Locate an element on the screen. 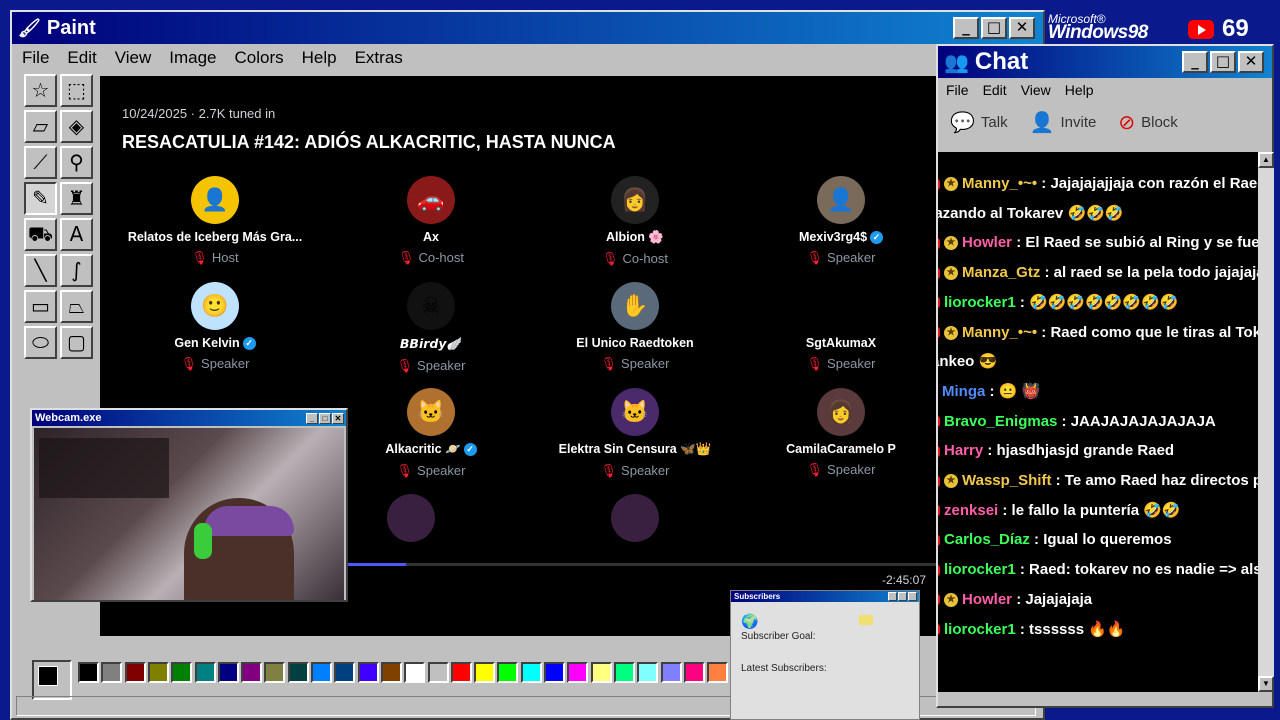  participant-card: 🐱 Alkacritic 🪐 ✓ 🎙 Speaker is located at coordinates (431, 433).